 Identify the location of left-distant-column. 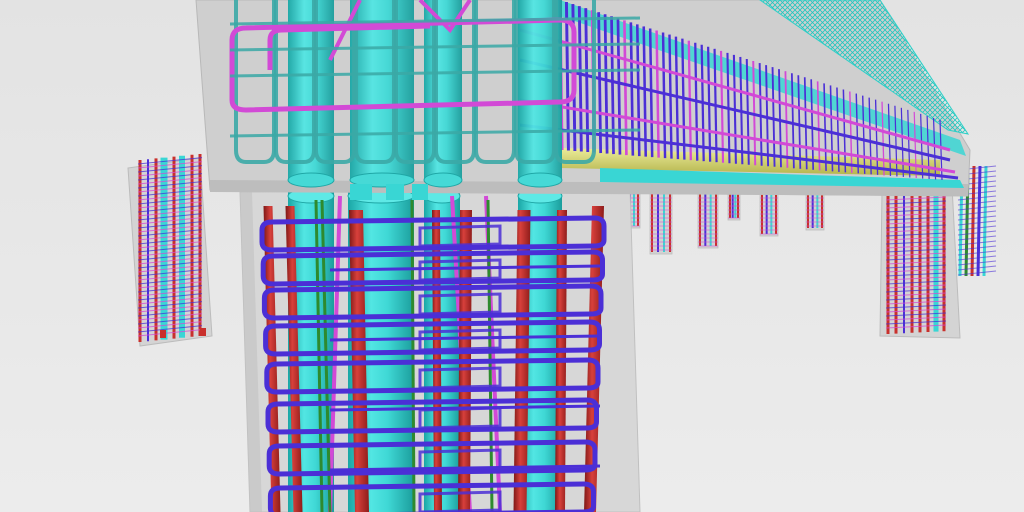
(170, 250).